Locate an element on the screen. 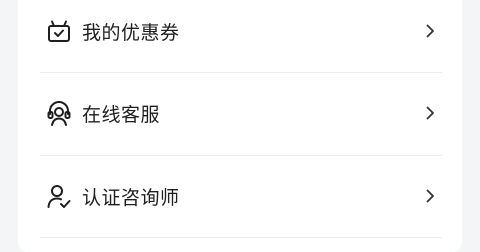 This screenshot has width=480, height=252. verified-user-icon is located at coordinates (59, 196).